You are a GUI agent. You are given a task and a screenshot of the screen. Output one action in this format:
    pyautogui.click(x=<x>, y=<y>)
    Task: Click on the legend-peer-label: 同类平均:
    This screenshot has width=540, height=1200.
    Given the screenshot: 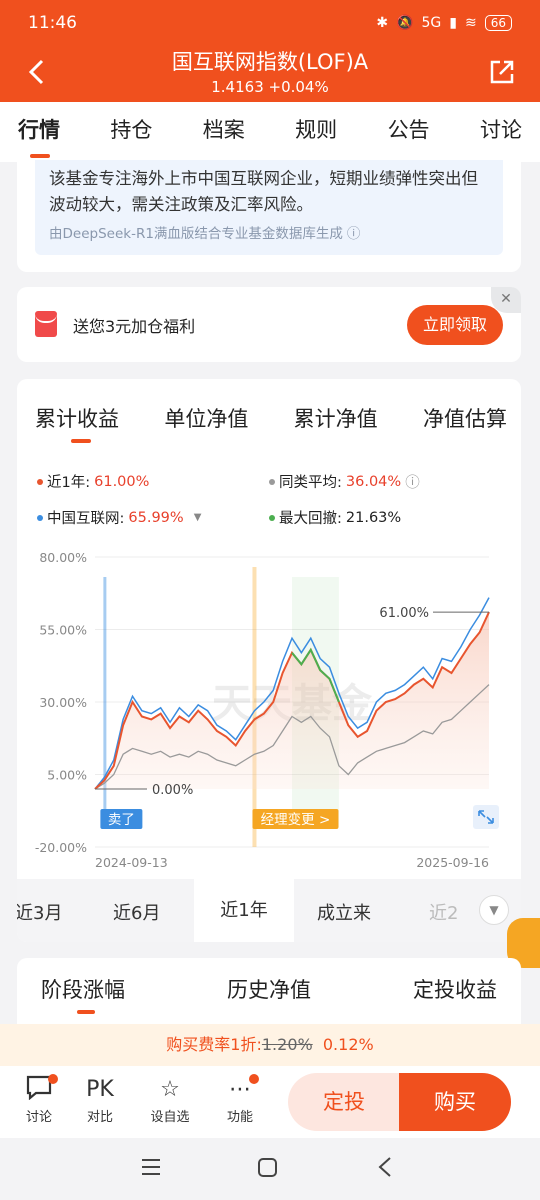 What is the action you would take?
    pyautogui.click(x=310, y=483)
    